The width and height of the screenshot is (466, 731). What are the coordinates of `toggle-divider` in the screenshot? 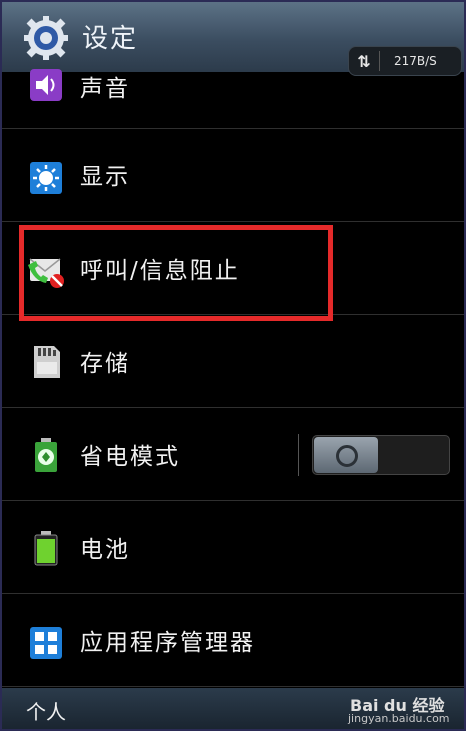 It's located at (298, 455).